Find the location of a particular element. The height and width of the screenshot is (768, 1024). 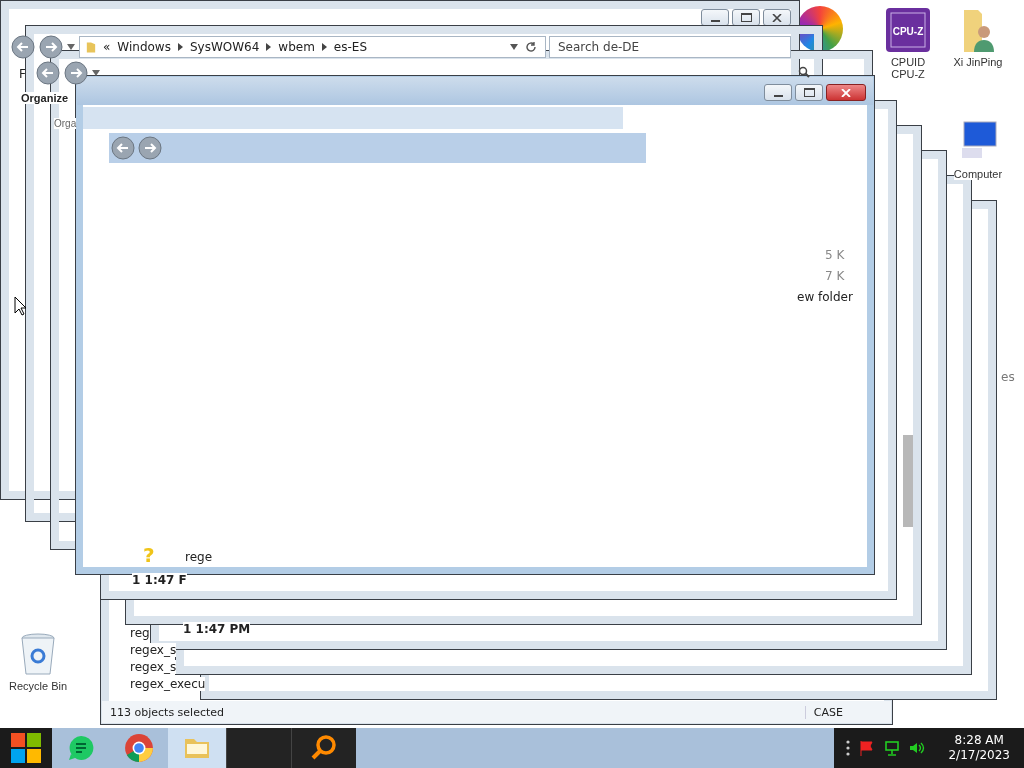

search-icon is located at coordinates (804, 72).